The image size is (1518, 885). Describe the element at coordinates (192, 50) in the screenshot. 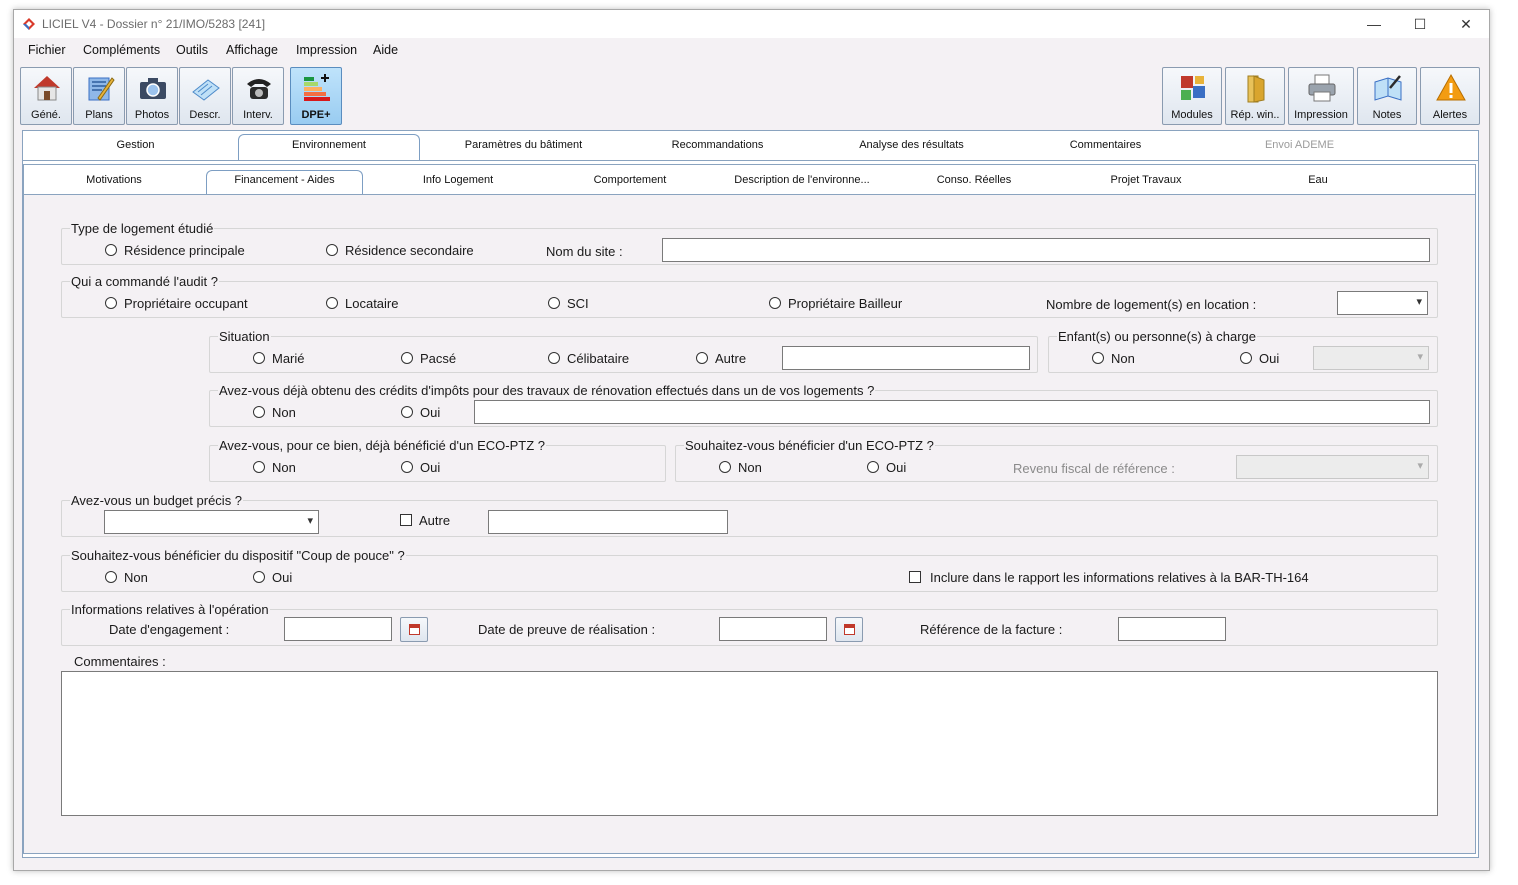

I see `menu-outils: Outils` at that location.